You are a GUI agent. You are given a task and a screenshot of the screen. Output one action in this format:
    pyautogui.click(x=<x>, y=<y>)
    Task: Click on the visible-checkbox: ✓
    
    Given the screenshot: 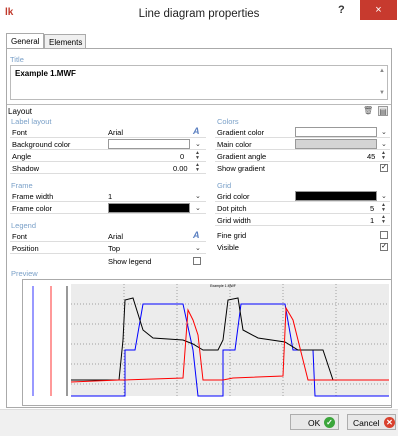 What is the action you would take?
    pyautogui.click(x=384, y=247)
    